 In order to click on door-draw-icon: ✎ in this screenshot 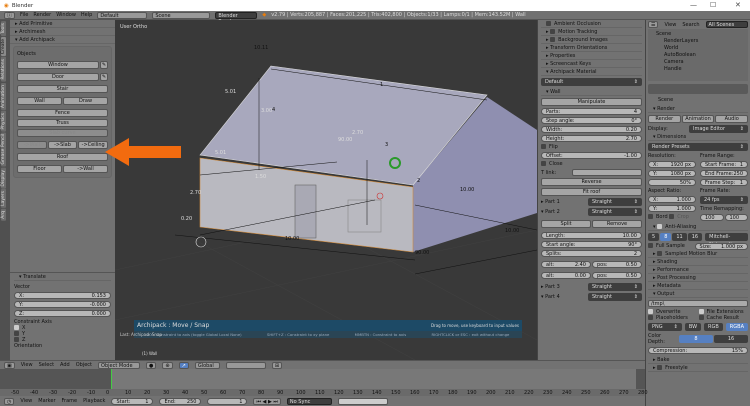, I will do `click(104, 77)`.